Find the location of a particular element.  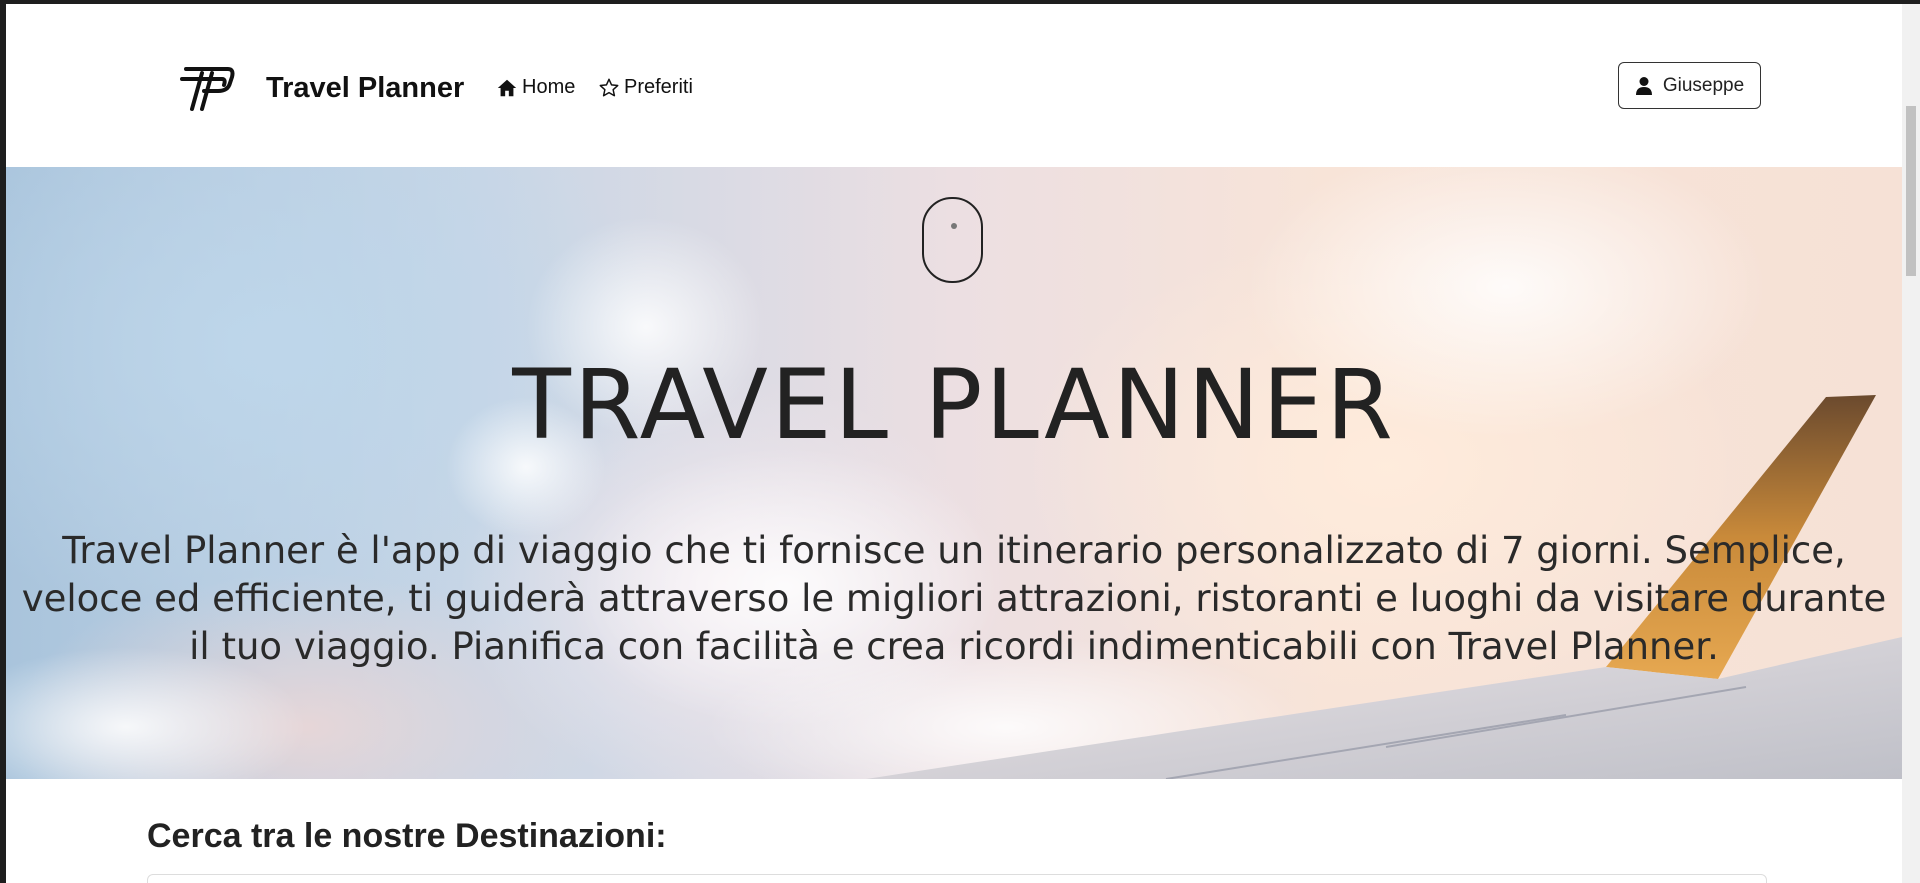

scrollbar-thumb is located at coordinates (1911, 191).